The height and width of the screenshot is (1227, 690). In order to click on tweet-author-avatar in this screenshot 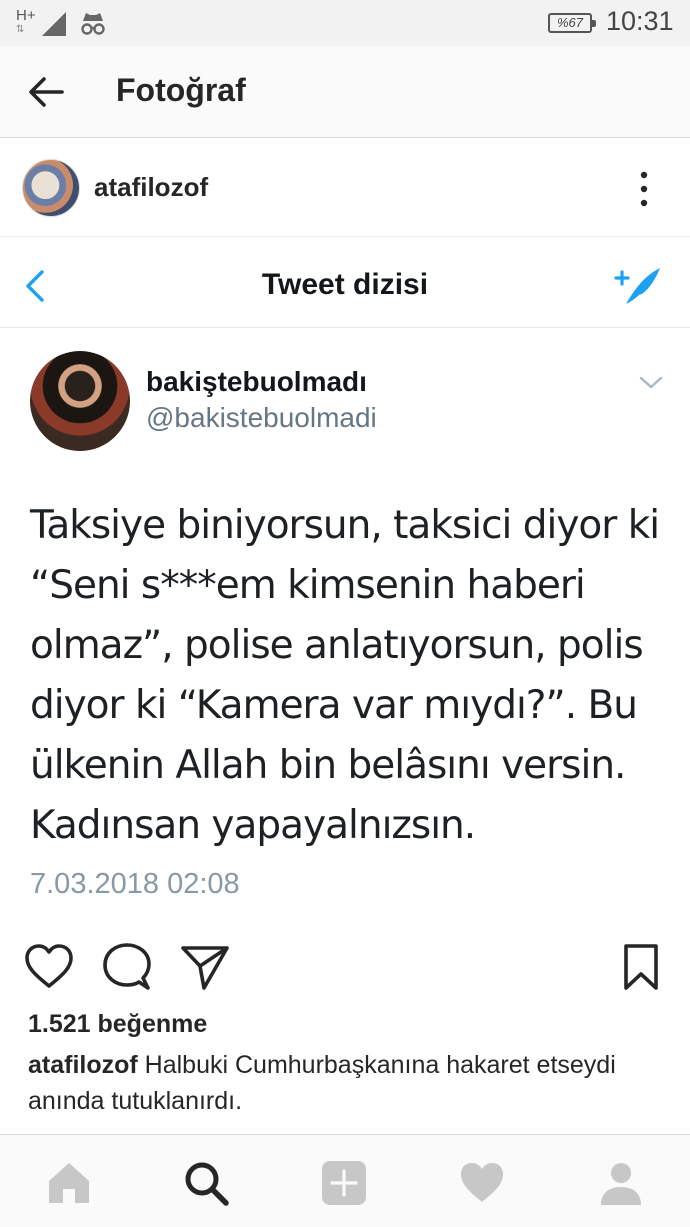, I will do `click(80, 401)`.